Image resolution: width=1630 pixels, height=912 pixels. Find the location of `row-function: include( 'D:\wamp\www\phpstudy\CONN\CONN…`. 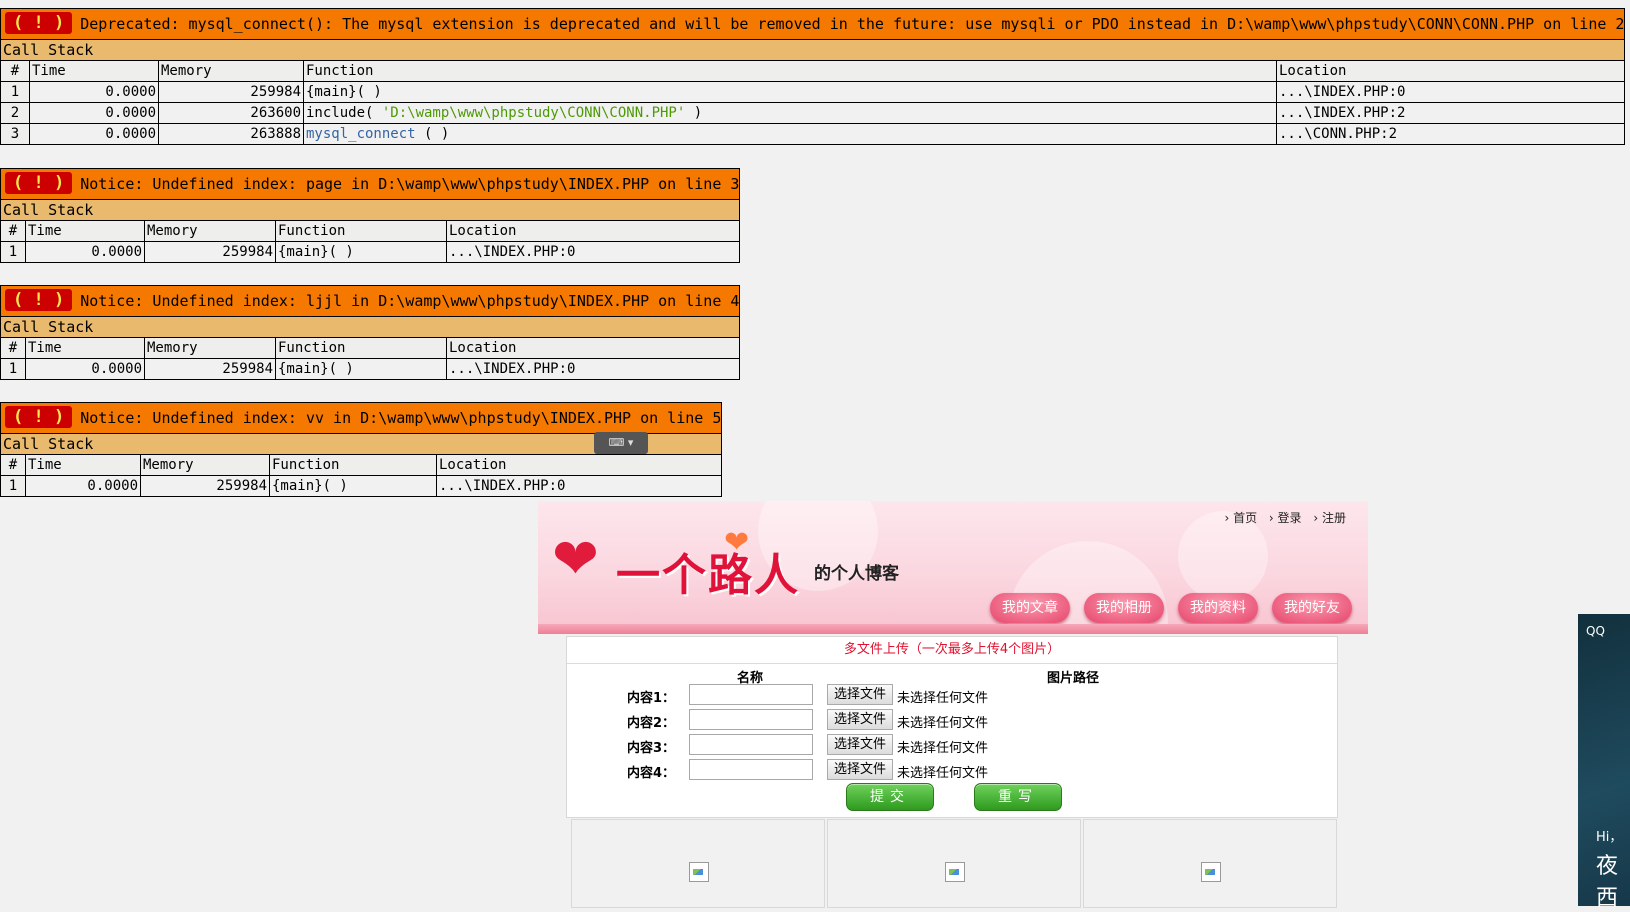

row-function: include( 'D:\wamp\www\phpstudy\CONN\CONN… is located at coordinates (790, 113).